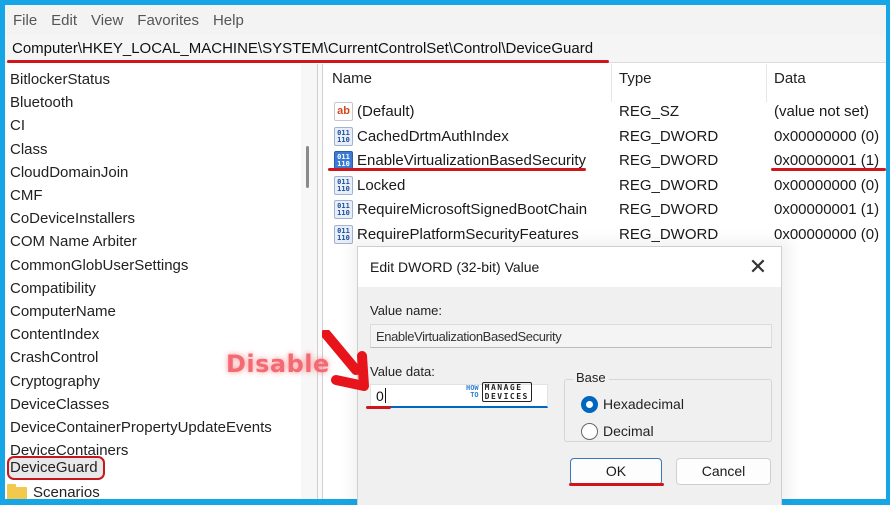 Image resolution: width=890 pixels, height=505 pixels. What do you see at coordinates (59, 404) in the screenshot?
I see `tree-item: DeviceClasses` at bounding box center [59, 404].